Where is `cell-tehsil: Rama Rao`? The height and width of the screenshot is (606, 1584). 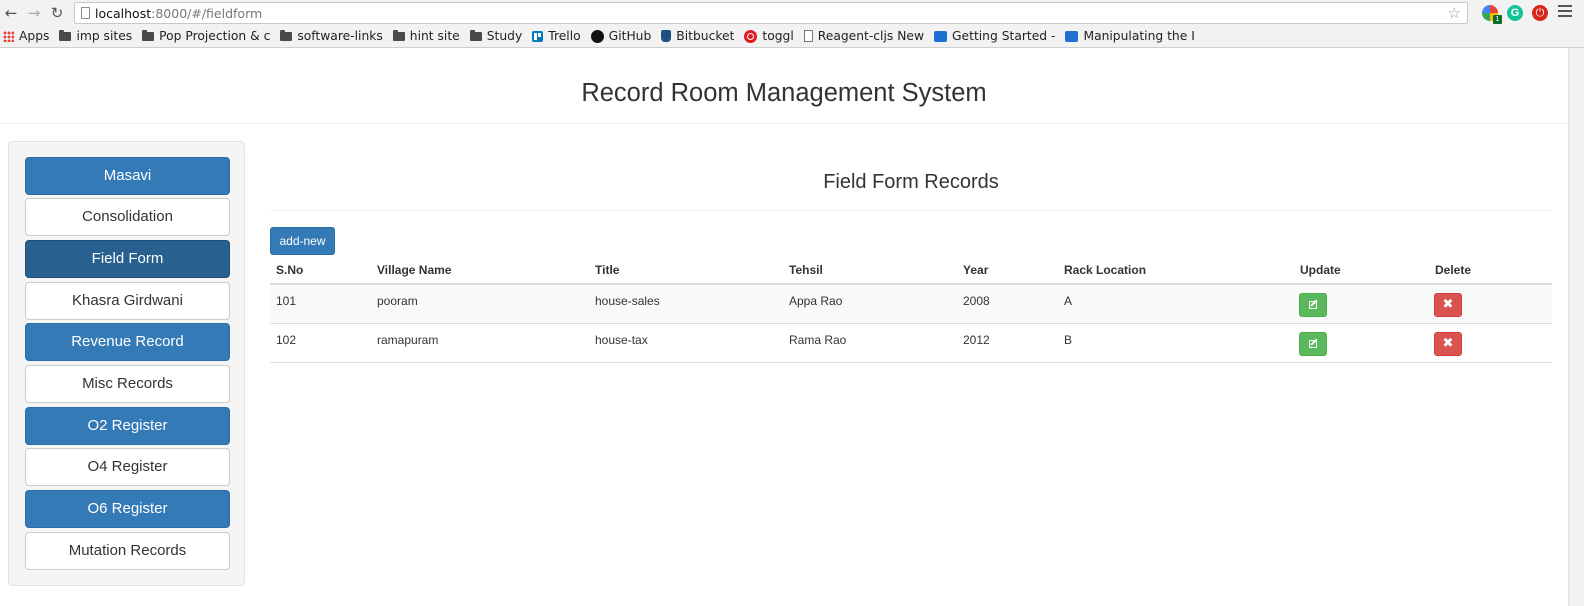 cell-tehsil: Rama Rao is located at coordinates (818, 340).